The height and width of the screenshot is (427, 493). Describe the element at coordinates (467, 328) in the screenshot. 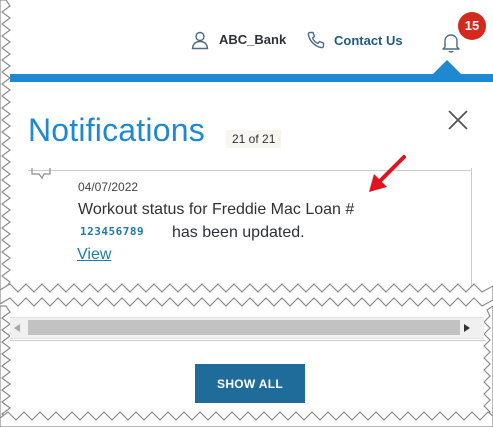

I see `scroll-right-icon` at that location.